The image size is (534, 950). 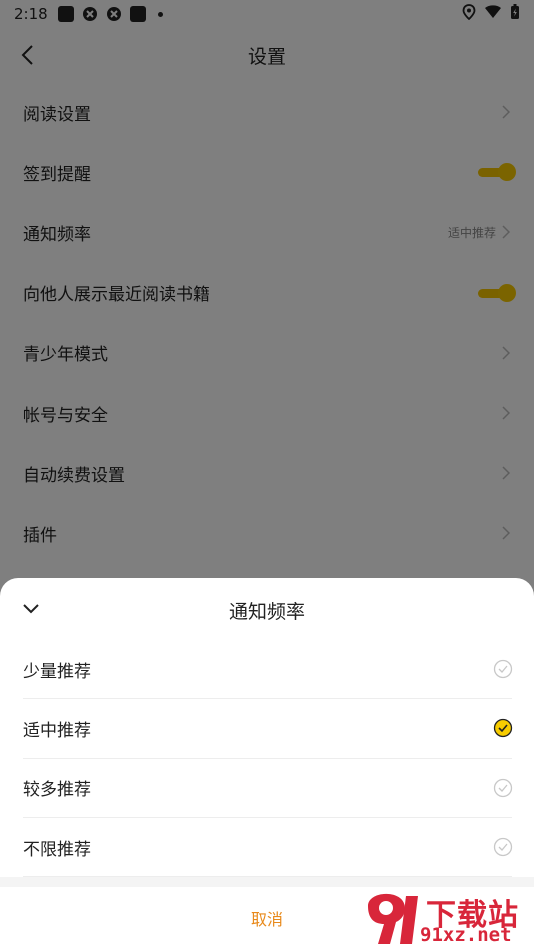 What do you see at coordinates (268, 848) in the screenshot?
I see `option-unlimited: 不限推荐` at bounding box center [268, 848].